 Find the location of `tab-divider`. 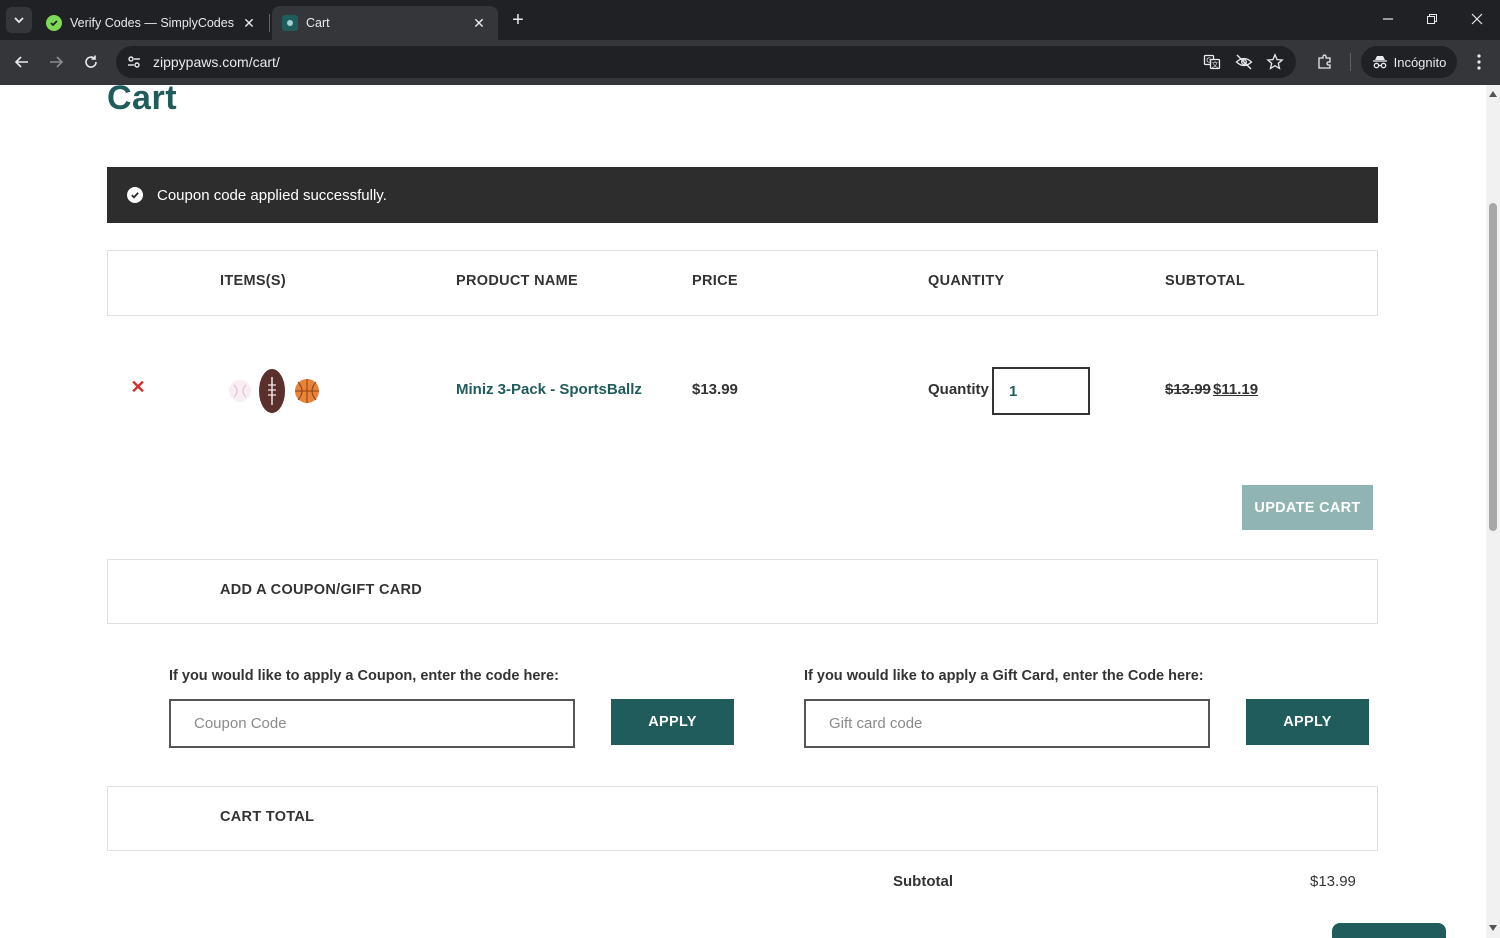

tab-divider is located at coordinates (269, 23).